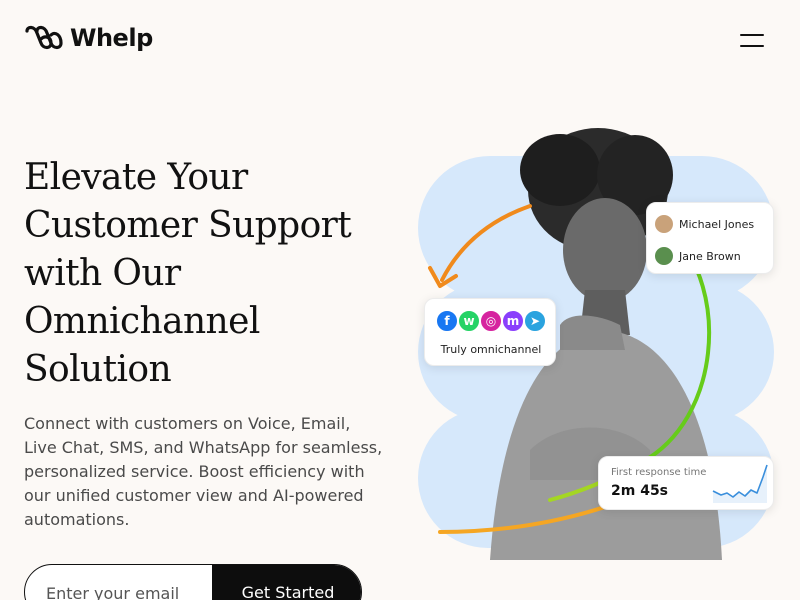 The height and width of the screenshot is (600, 800). What do you see at coordinates (400, 38) in the screenshot?
I see `site-header: Whelp` at bounding box center [400, 38].